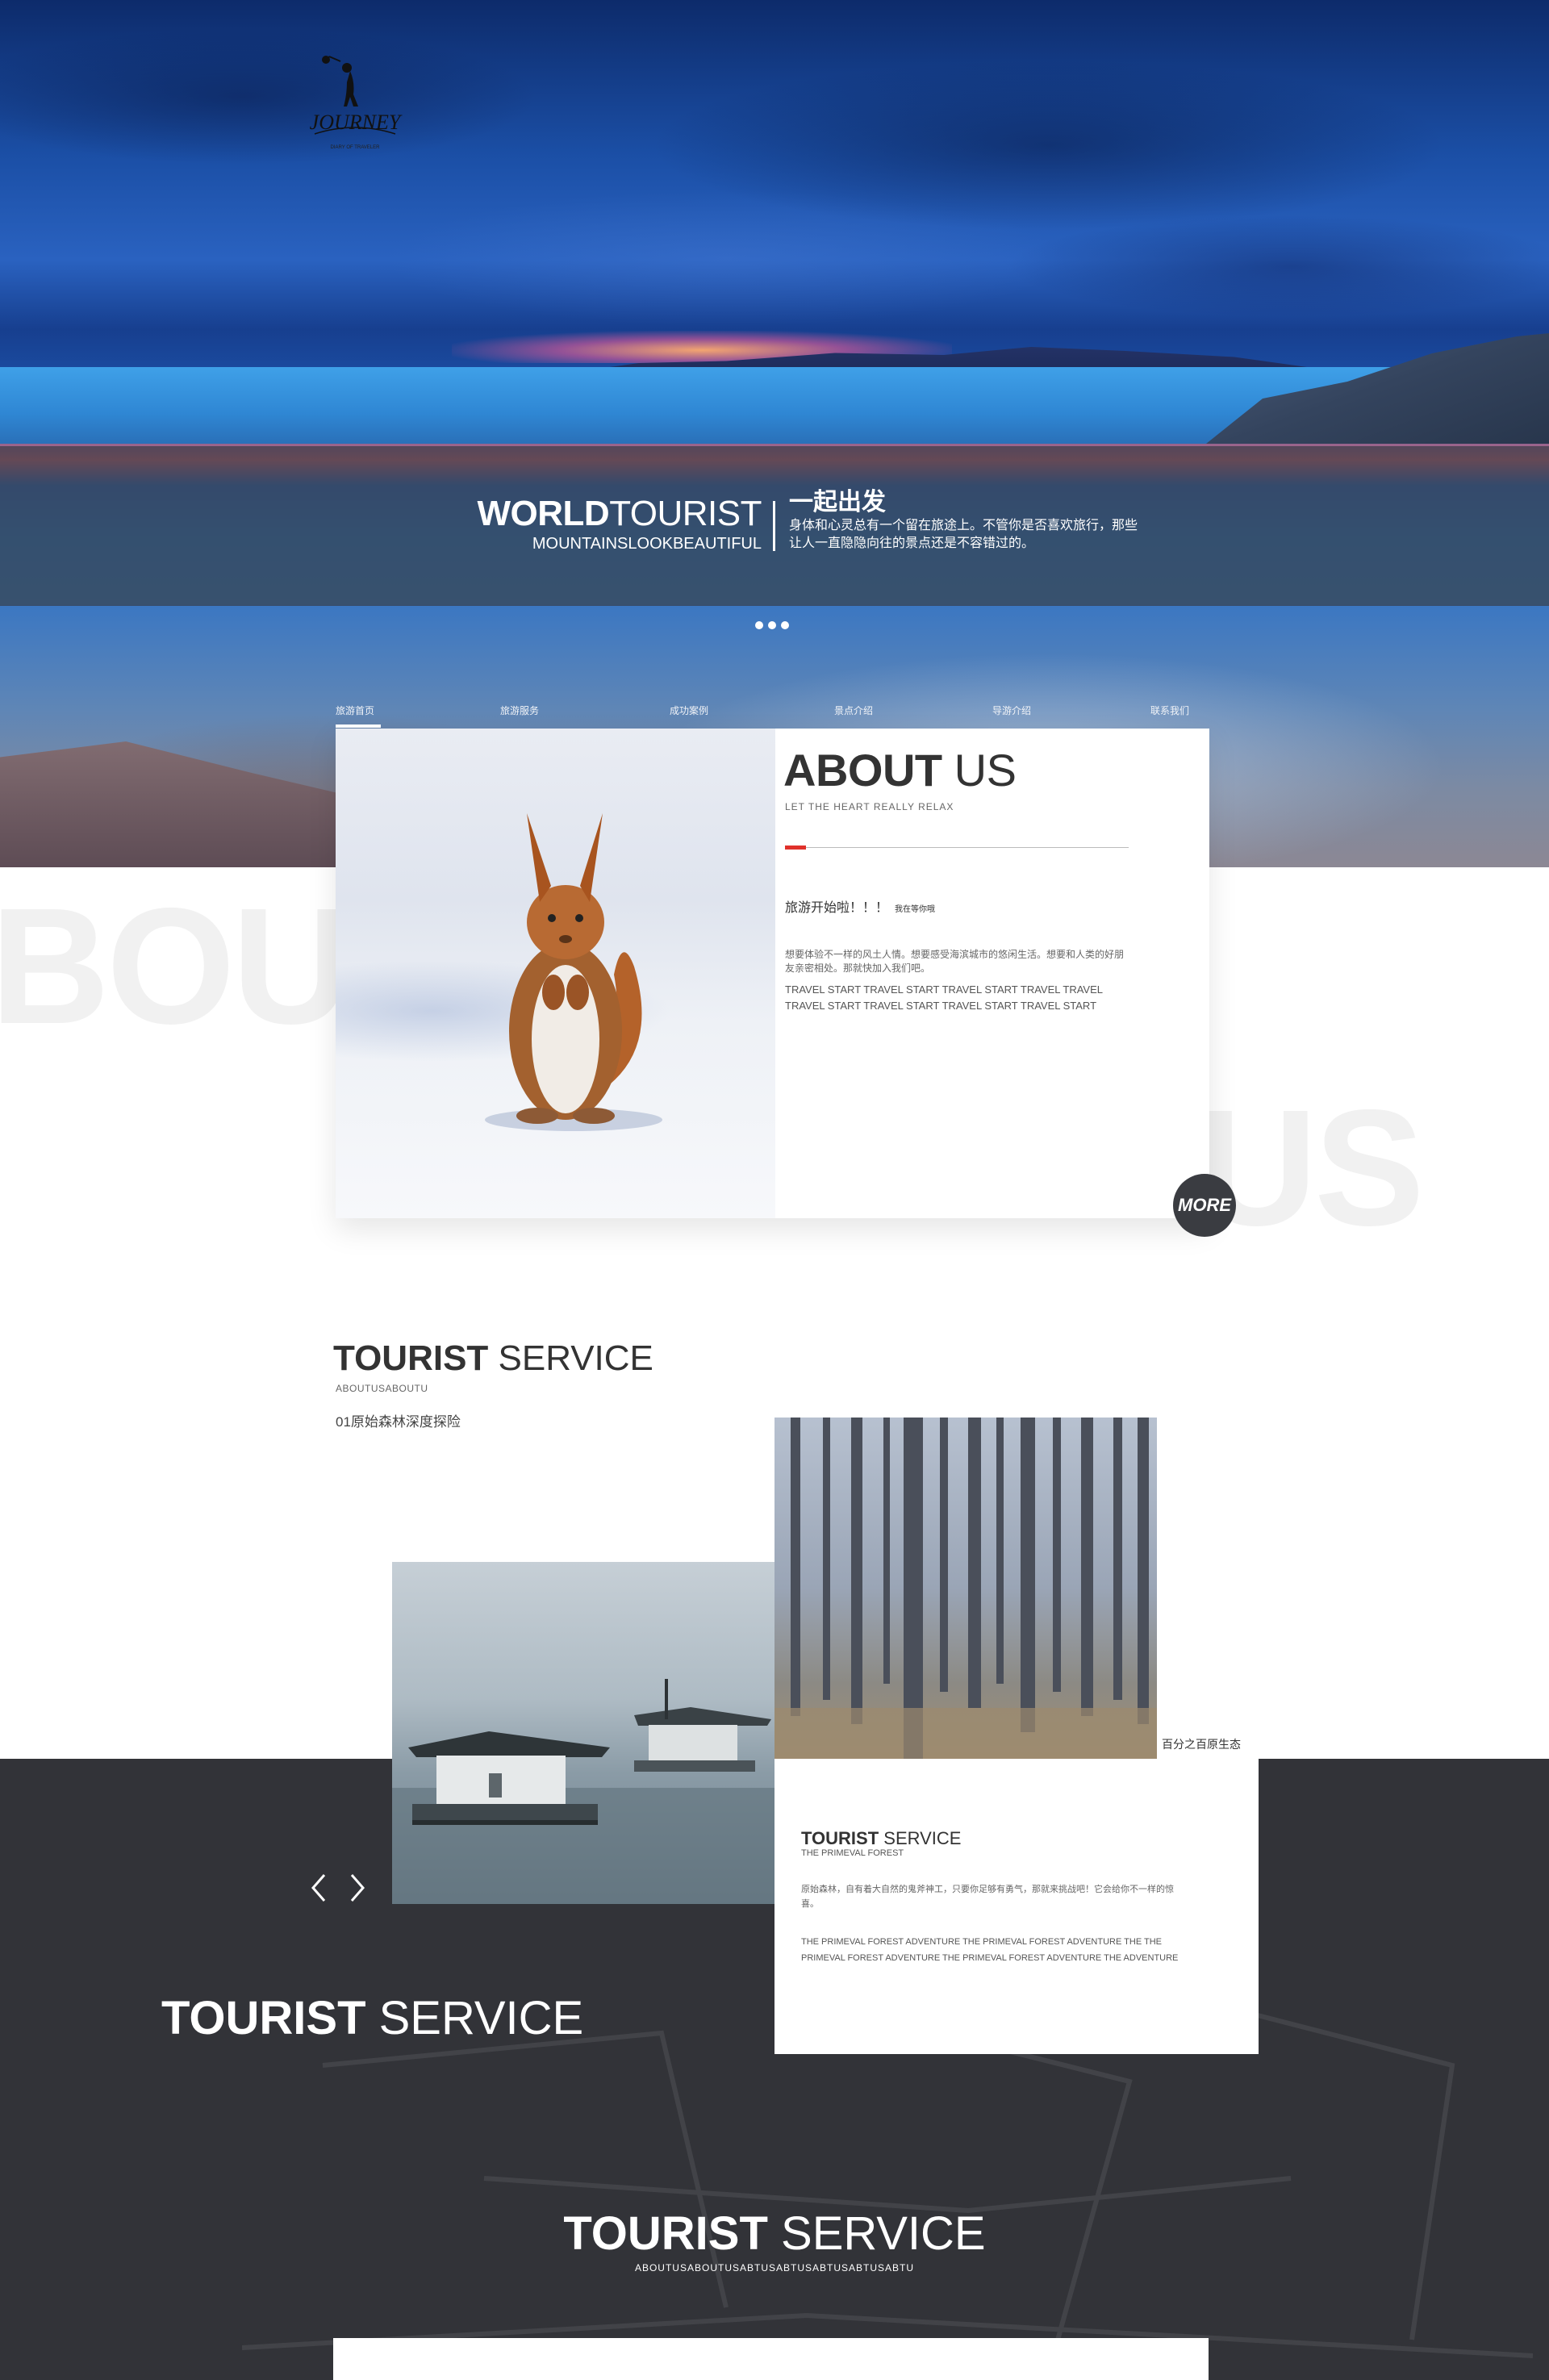  I want to click on nav-item-home: 旅游首页, so click(359, 716).